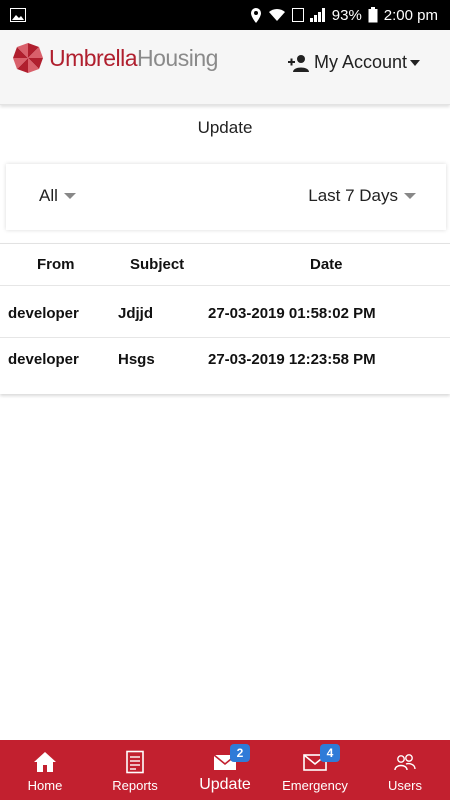  I want to click on clock: 2:00 pm, so click(410, 15).